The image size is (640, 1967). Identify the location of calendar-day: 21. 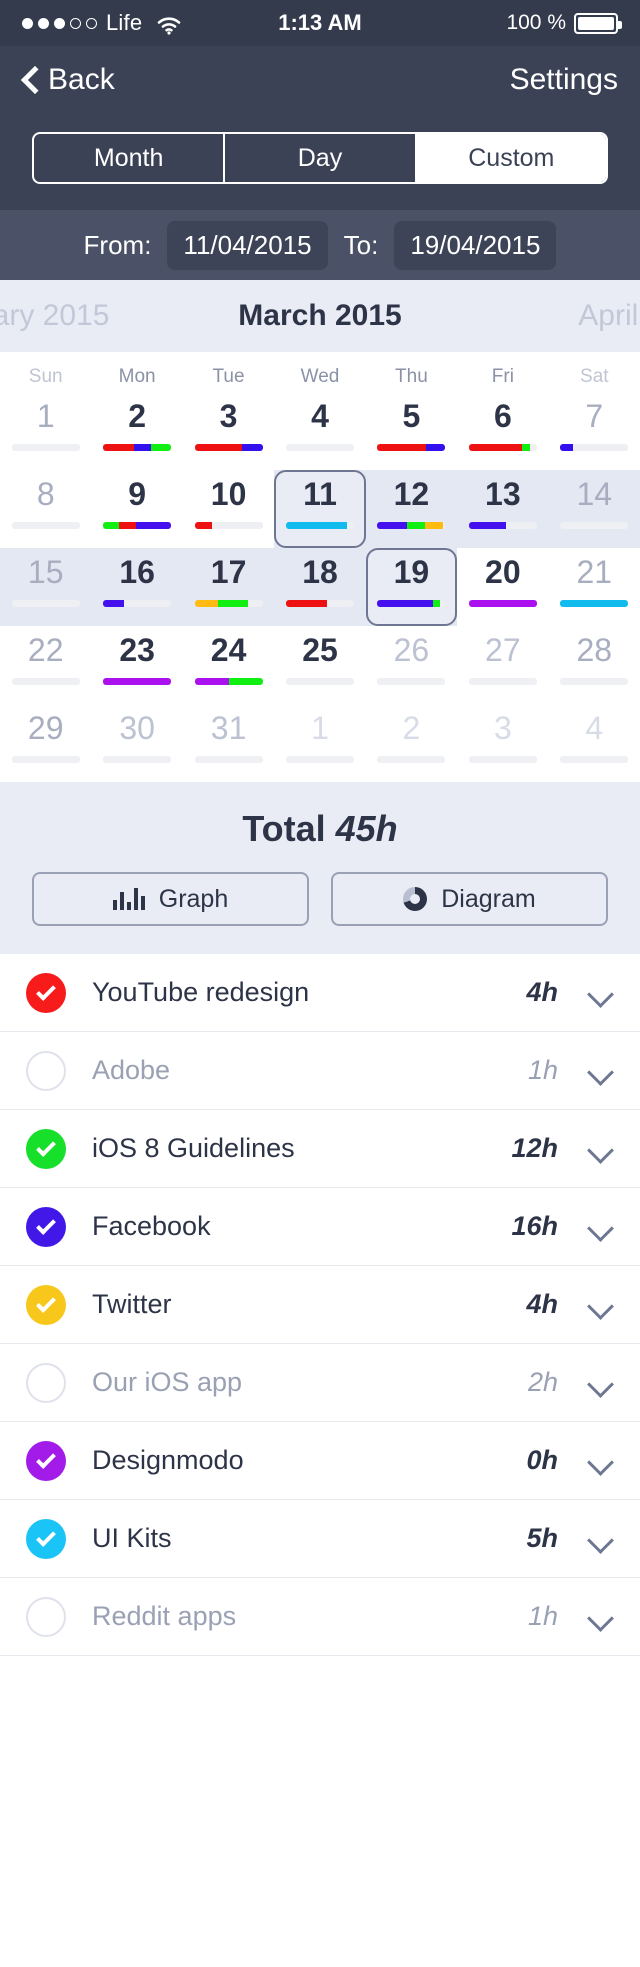
(594, 587).